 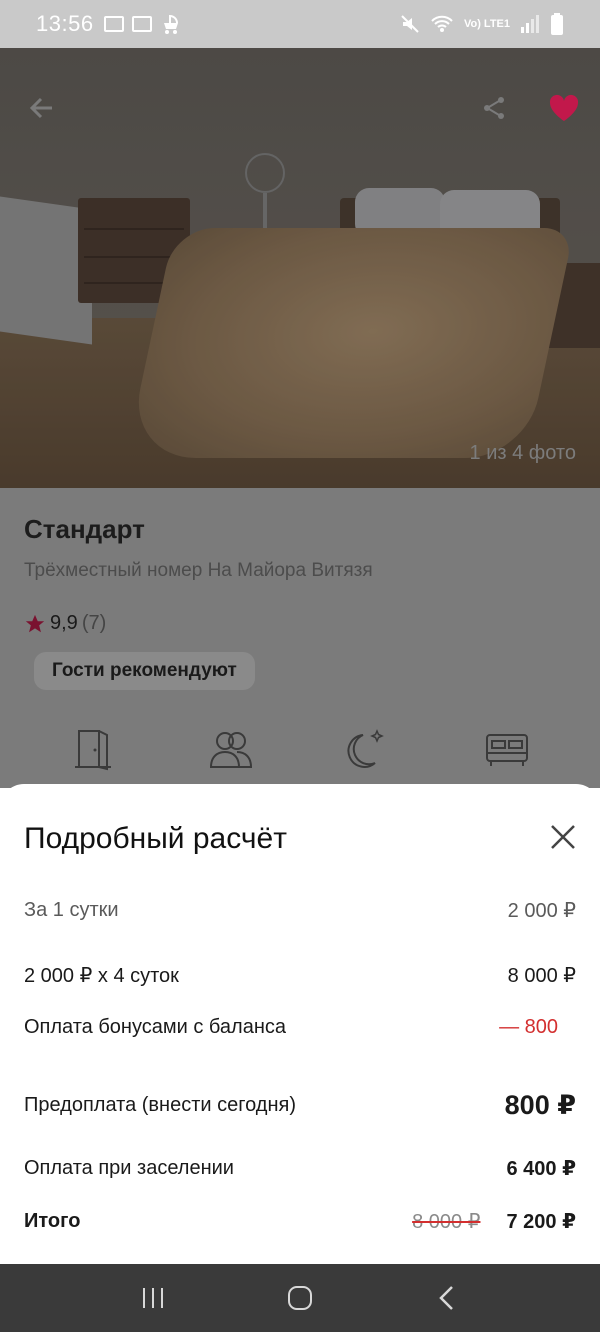 I want to click on row-label: За 1 сутки, so click(x=71, y=910).